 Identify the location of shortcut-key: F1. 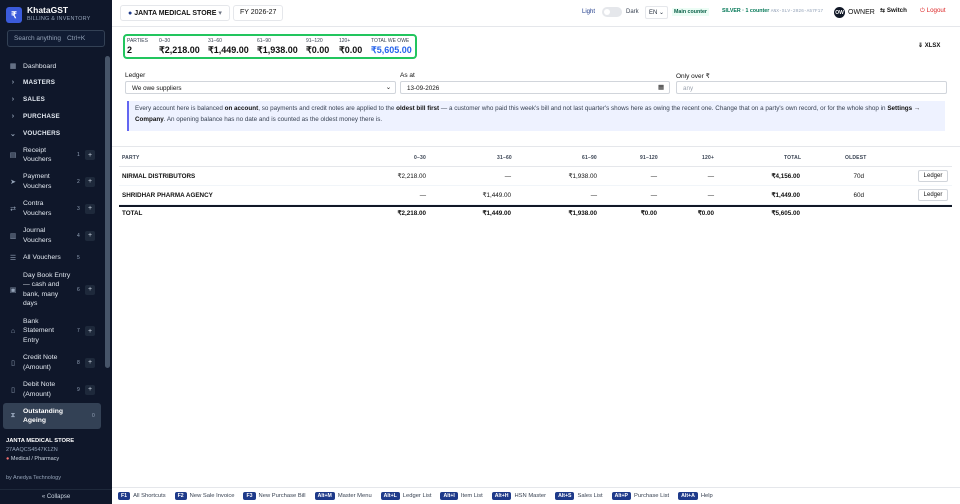
(124, 496).